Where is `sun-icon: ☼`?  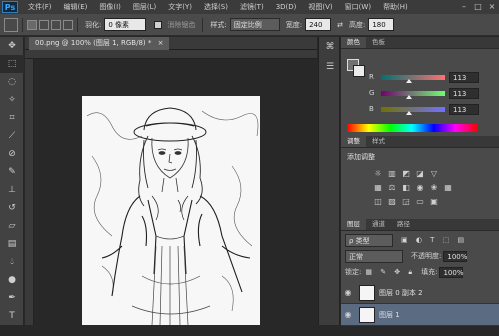 sun-icon: ☼ is located at coordinates (378, 173).